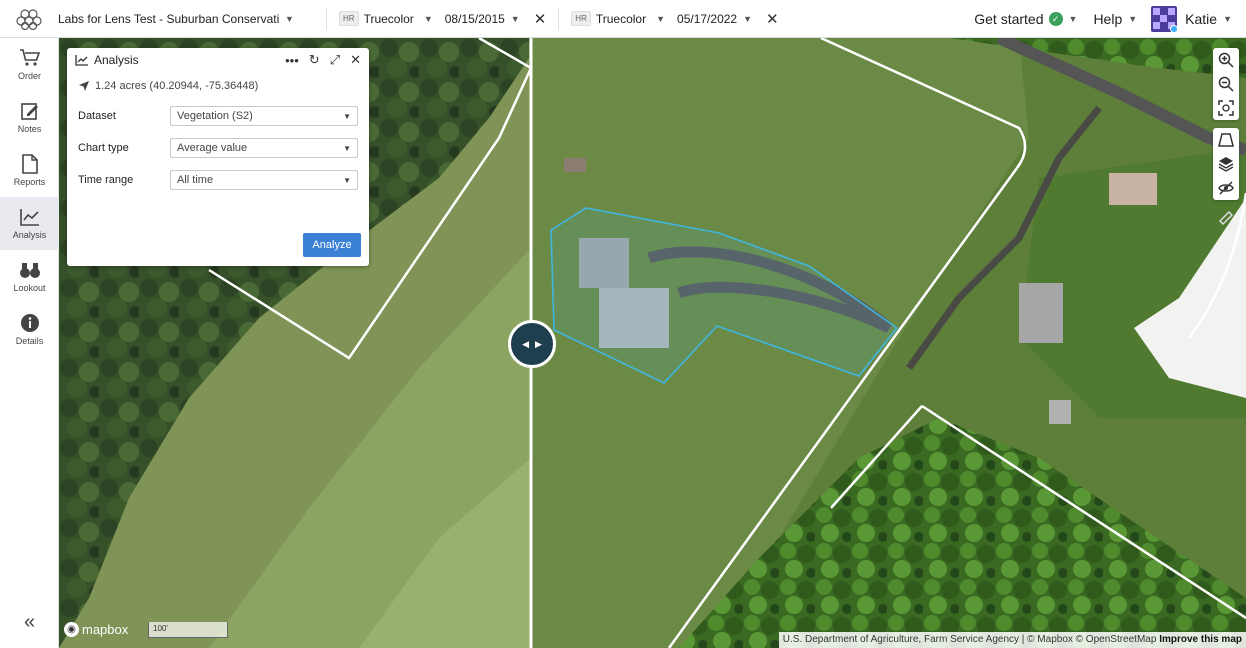 This screenshot has height=648, width=1246. What do you see at coordinates (105, 629) in the screenshot?
I see `mapbox-label: mapbox` at bounding box center [105, 629].